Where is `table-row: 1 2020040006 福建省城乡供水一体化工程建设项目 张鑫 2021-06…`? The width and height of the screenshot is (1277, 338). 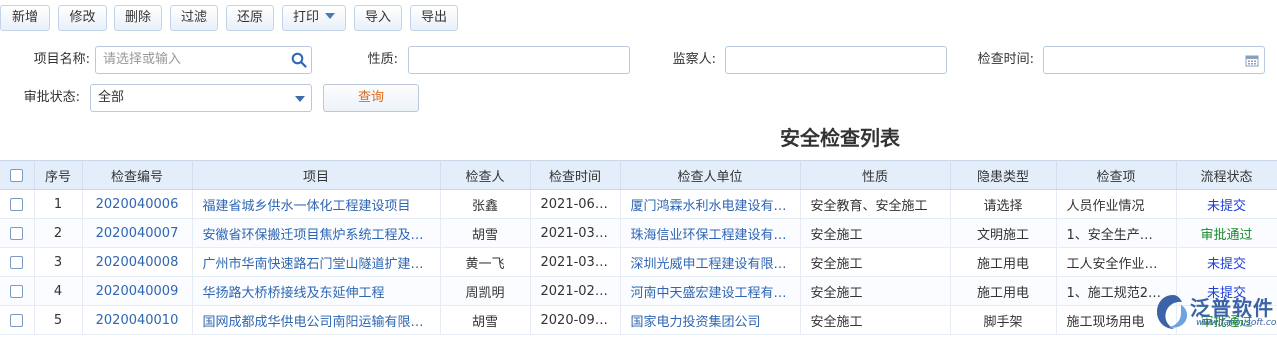 table-row: 1 2020040006 福建省城乡供水一体化工程建设项目 张鑫 2021-06… is located at coordinates (638, 204).